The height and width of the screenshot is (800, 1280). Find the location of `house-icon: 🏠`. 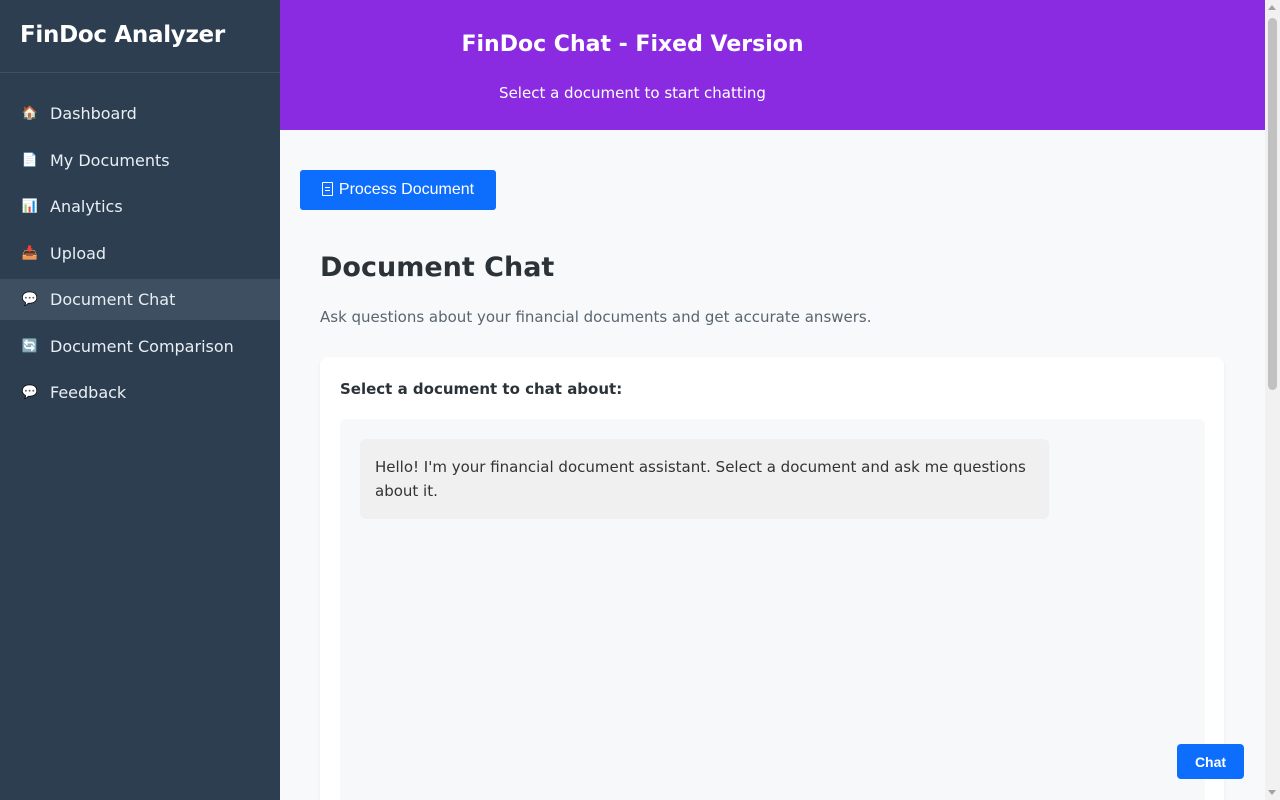

house-icon: 🏠 is located at coordinates (30, 113).